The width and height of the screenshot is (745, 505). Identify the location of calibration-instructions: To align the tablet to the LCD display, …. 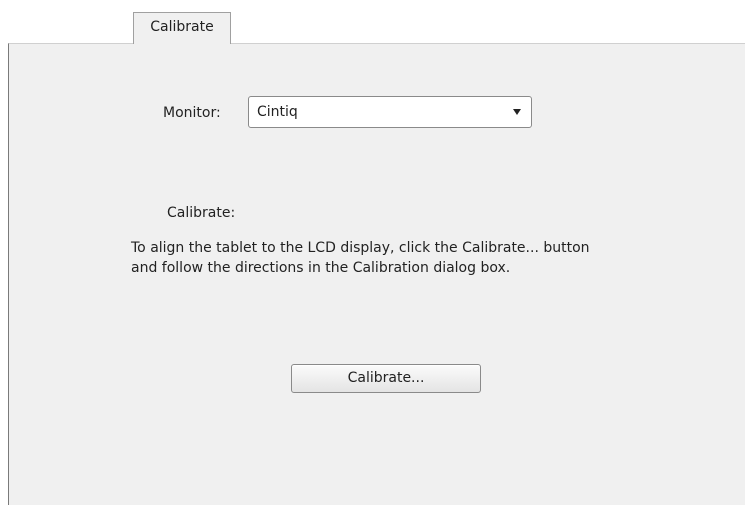
(411, 258).